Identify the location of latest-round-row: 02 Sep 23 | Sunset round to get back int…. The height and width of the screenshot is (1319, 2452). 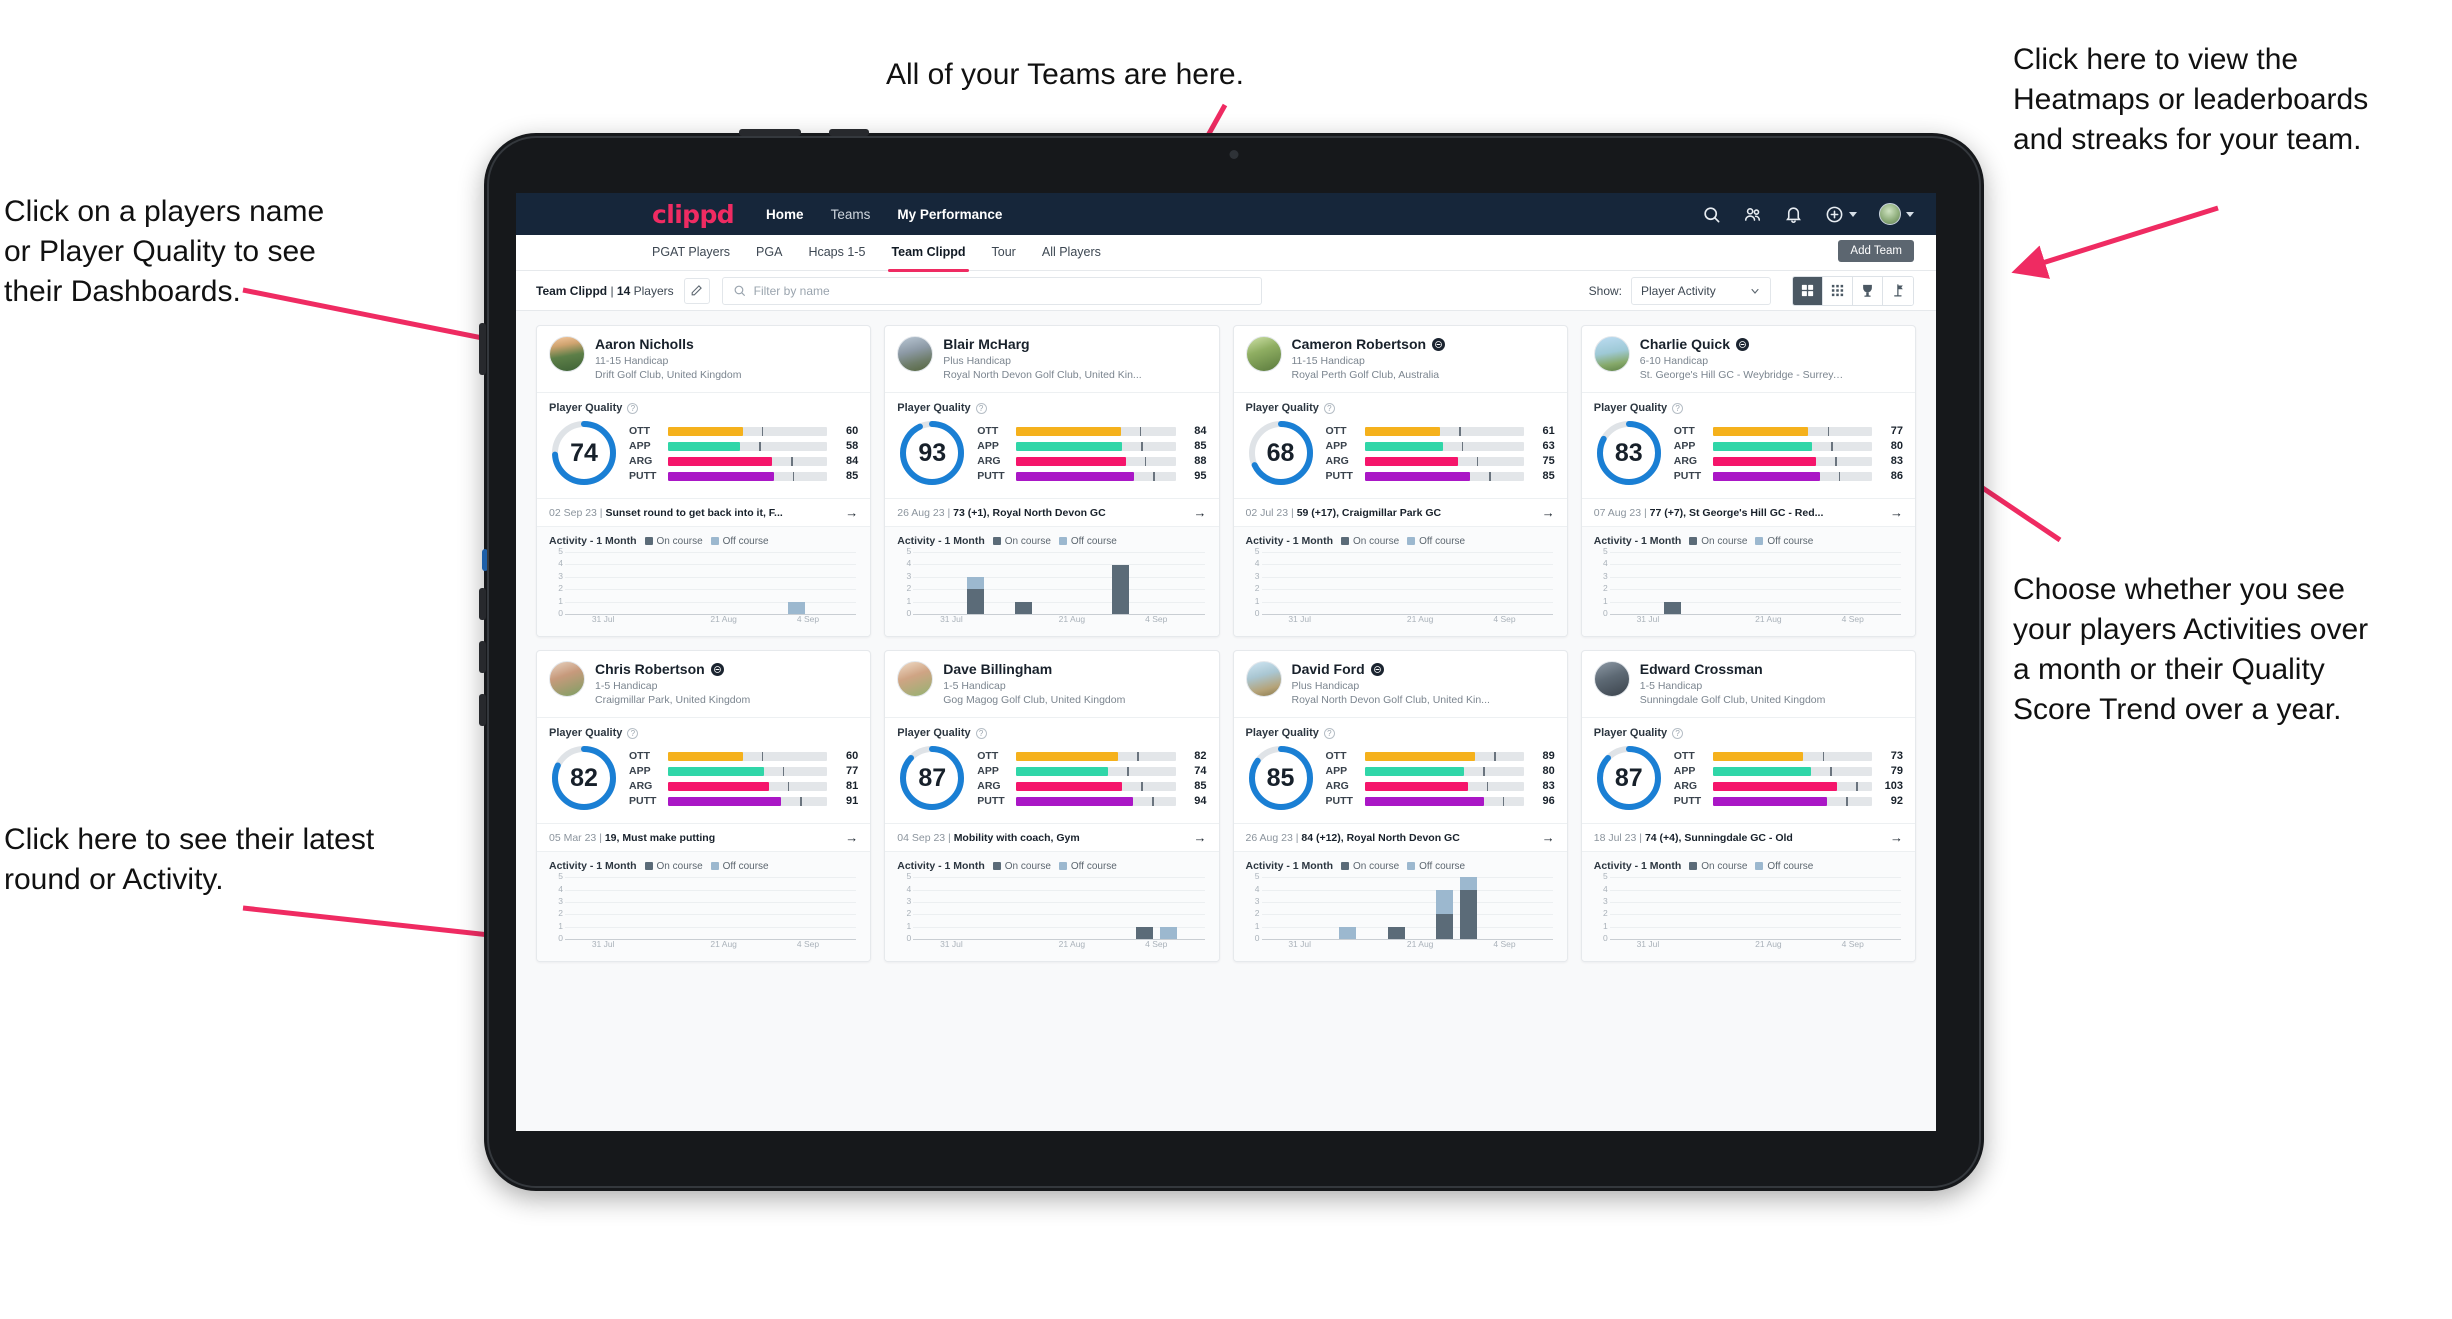
(704, 512).